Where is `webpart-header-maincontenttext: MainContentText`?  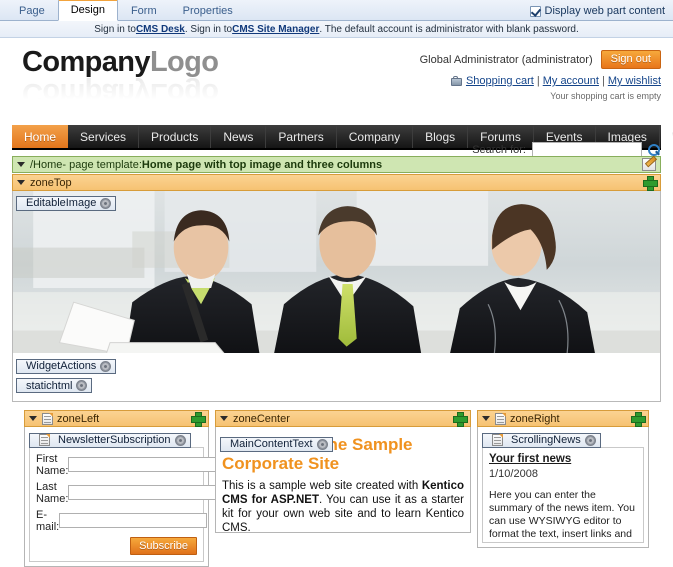
webpart-header-maincontenttext: MainContentText is located at coordinates (276, 443).